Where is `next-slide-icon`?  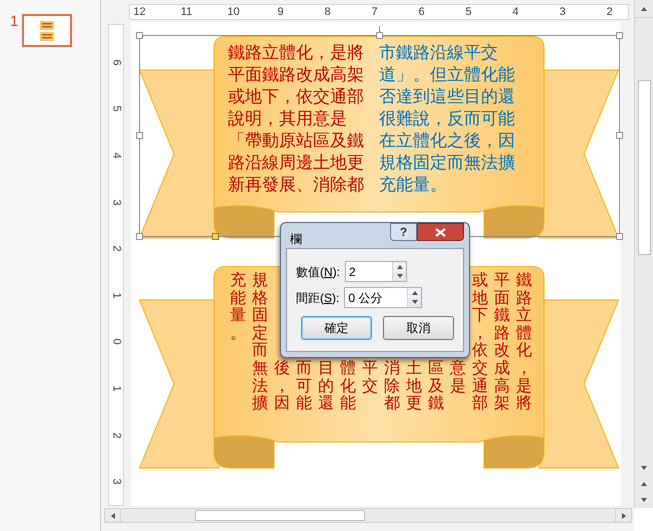
next-slide-icon is located at coordinates (644, 500).